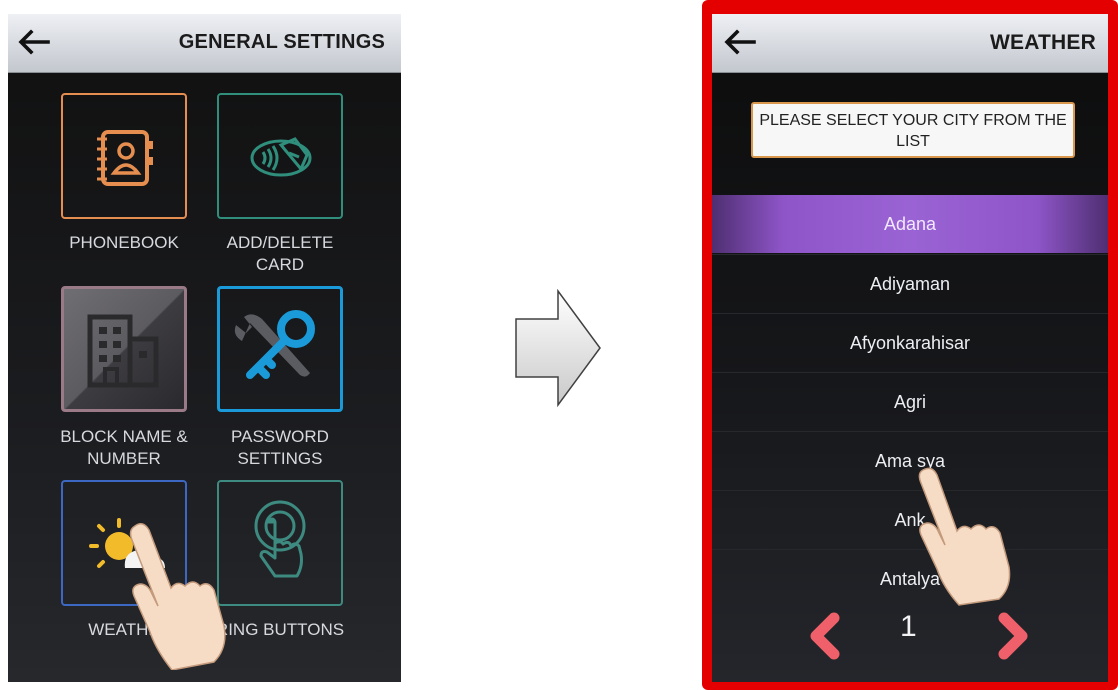 The image size is (1118, 690). I want to click on phonebook-label: PHONEBOOK, so click(124, 242).